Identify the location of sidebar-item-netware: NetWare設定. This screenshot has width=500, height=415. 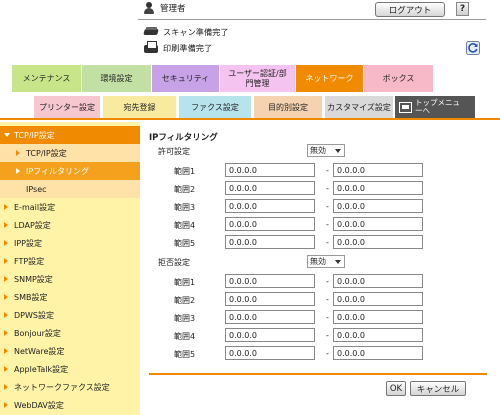
(70, 351).